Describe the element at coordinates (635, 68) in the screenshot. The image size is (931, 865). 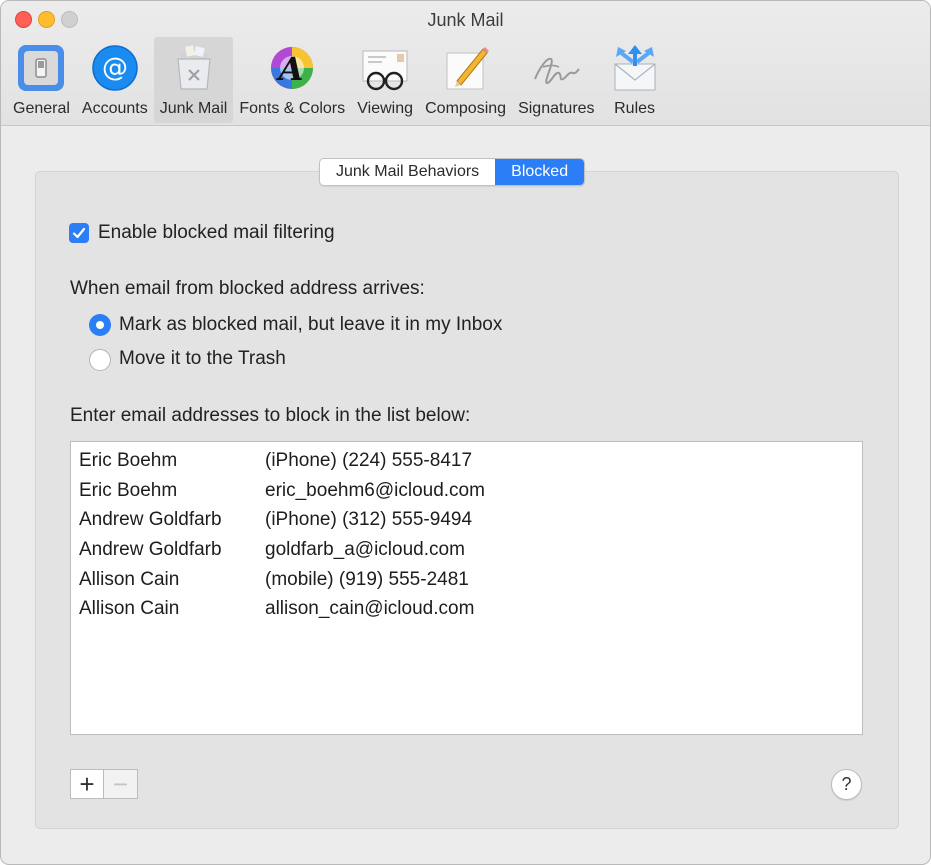
I see `envelope-arrows-icon` at that location.